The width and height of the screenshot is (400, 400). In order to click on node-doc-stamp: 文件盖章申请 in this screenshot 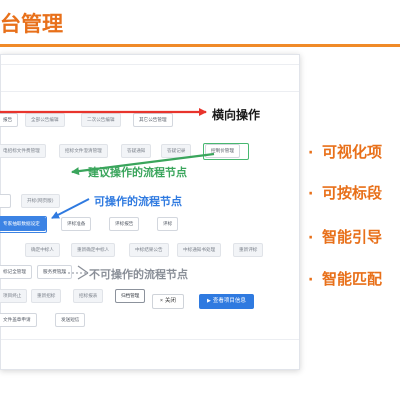, I will do `click(18, 320)`.